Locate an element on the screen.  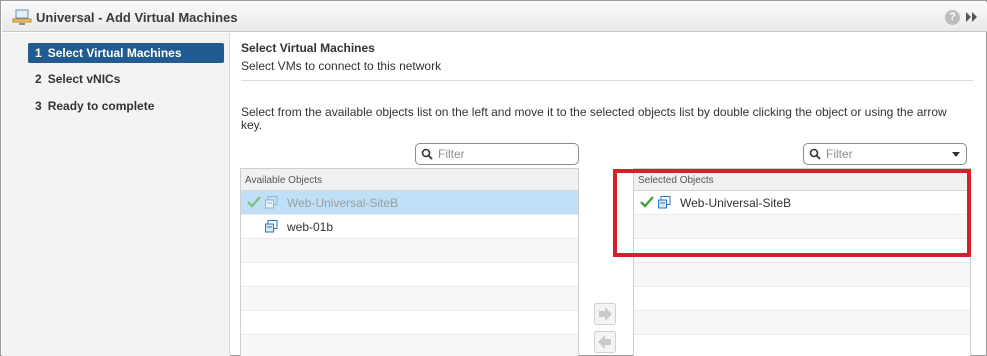
selected-filter is located at coordinates (885, 154).